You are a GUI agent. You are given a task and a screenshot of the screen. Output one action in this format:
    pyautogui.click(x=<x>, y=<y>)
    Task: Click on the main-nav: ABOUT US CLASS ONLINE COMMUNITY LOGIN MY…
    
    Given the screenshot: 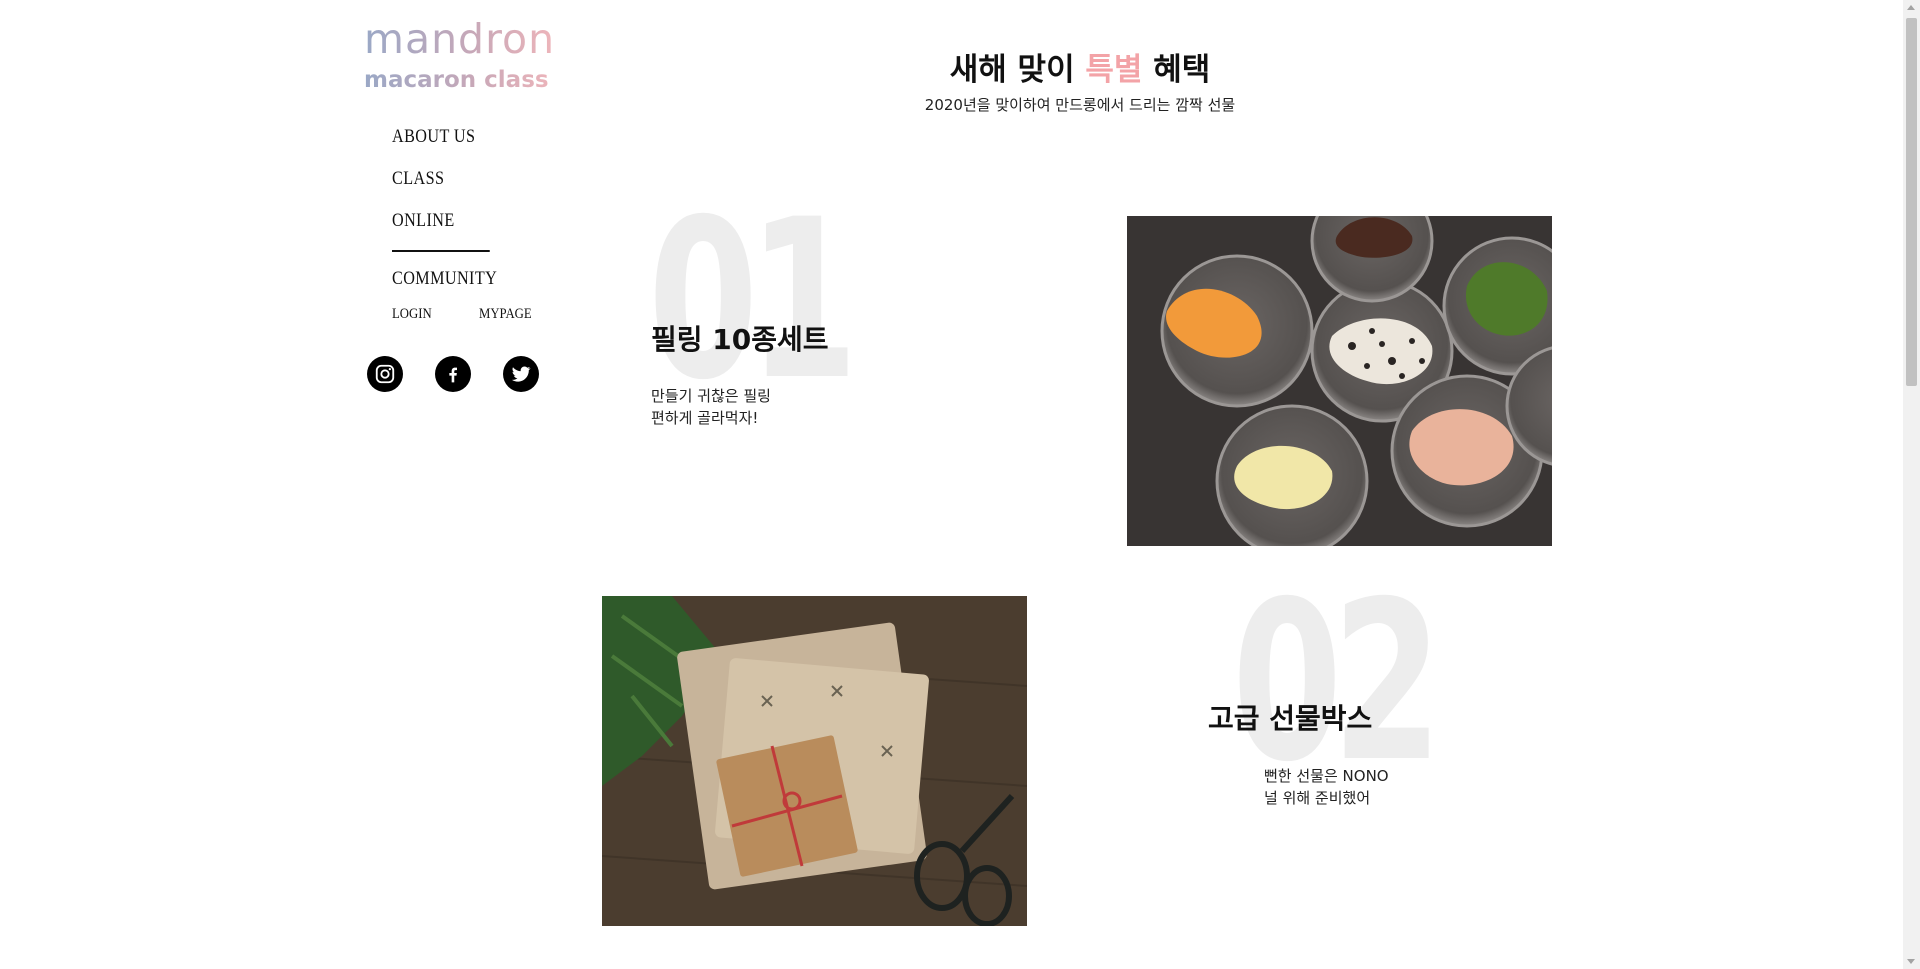 What is the action you would take?
    pyautogui.click(x=466, y=224)
    